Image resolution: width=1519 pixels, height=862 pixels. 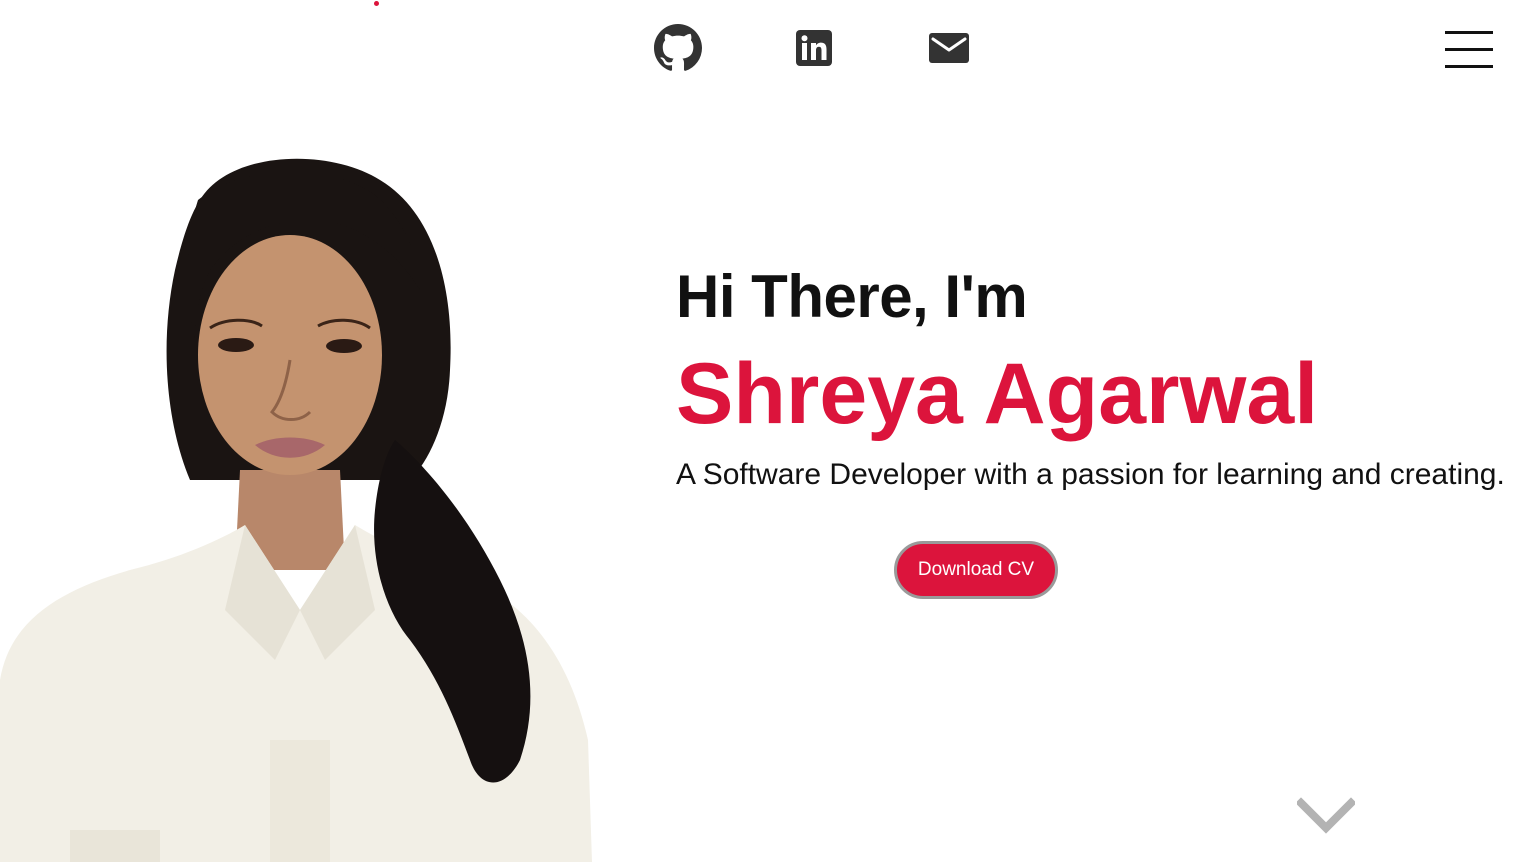 I want to click on greeting-heading: Hi There, I'm, so click(x=852, y=296).